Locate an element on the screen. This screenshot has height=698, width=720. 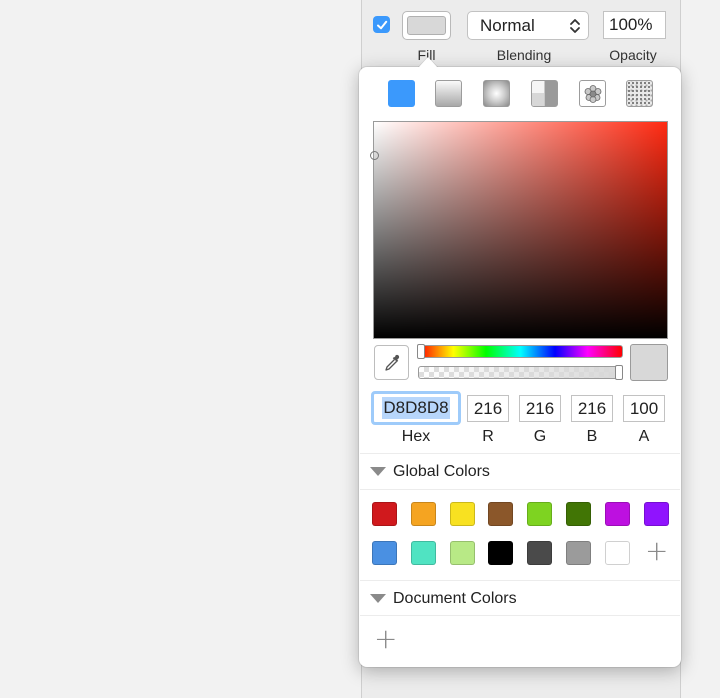
saturation-brightness-picker is located at coordinates (520, 230).